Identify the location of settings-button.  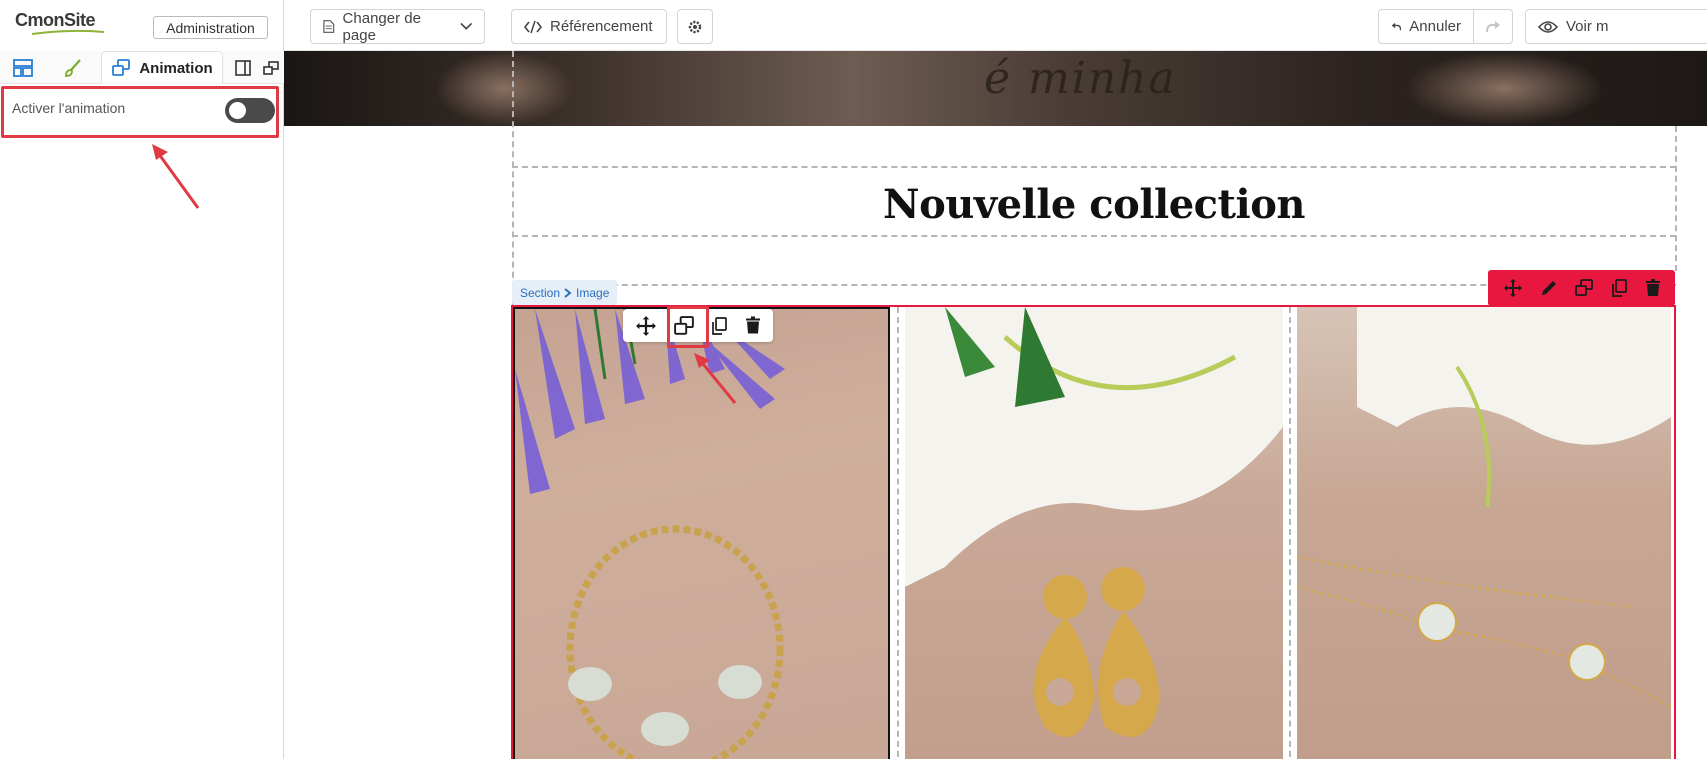
(695, 26).